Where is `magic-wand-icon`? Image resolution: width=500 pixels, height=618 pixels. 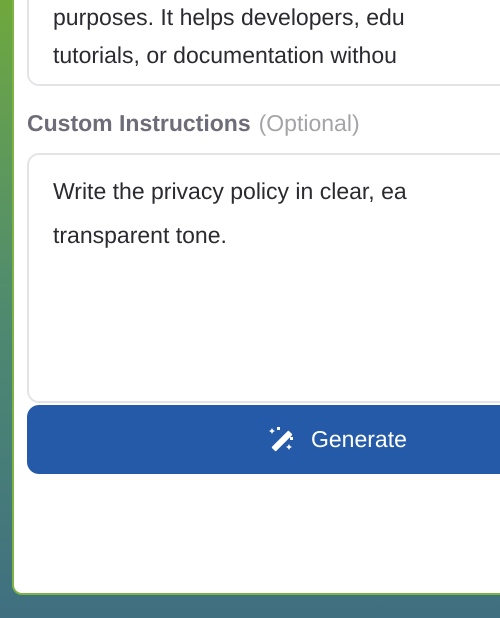 magic-wand-icon is located at coordinates (281, 439).